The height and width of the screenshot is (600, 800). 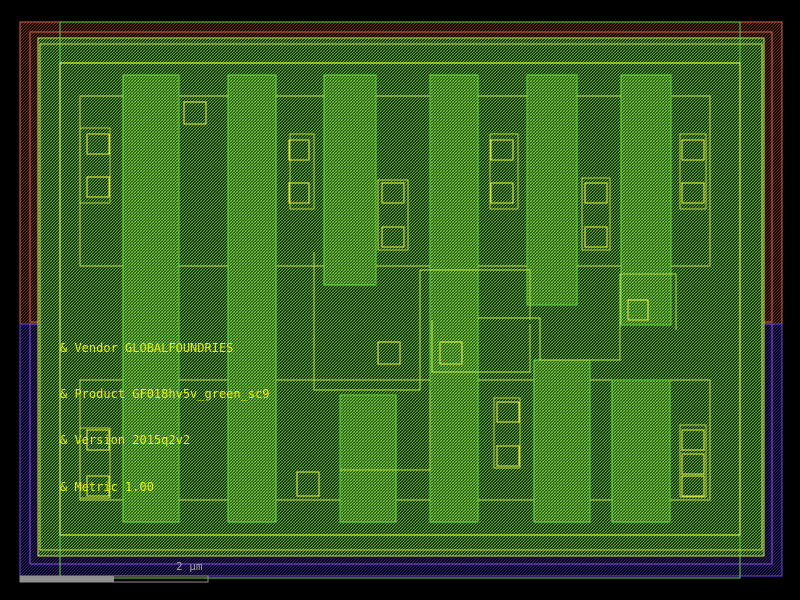 What do you see at coordinates (189, 566) in the screenshot?
I see `scale-label: 2 µm` at bounding box center [189, 566].